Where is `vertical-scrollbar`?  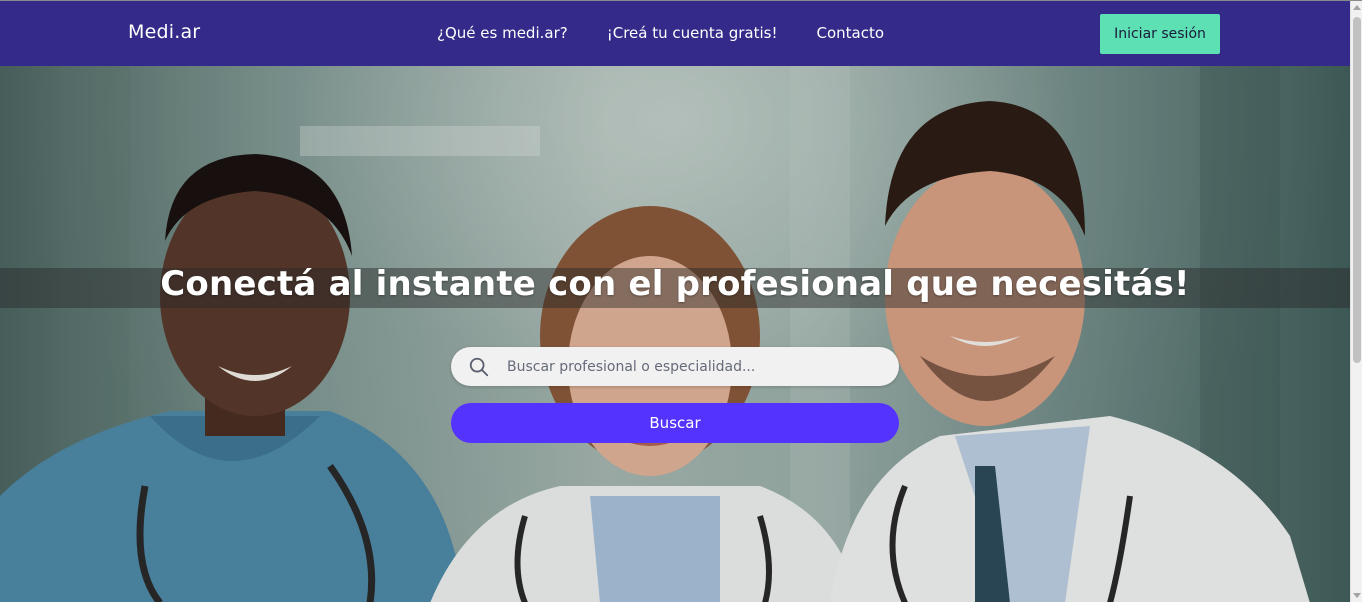
vertical-scrollbar is located at coordinates (1356, 301).